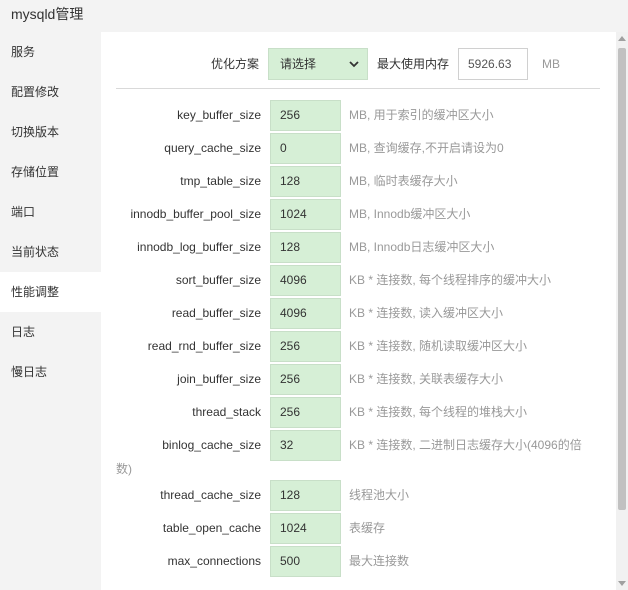  What do you see at coordinates (622, 279) in the screenshot?
I see `scroll-thumb` at bounding box center [622, 279].